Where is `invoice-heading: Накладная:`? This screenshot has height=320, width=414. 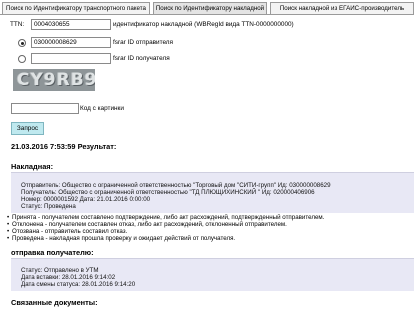
invoice-heading: Накладная: is located at coordinates (32, 166).